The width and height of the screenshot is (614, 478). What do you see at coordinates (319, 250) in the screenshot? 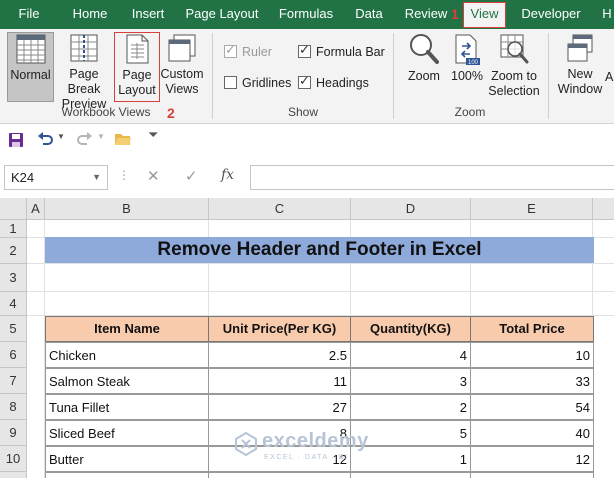
I see `sheet-title: Remove Header and Footer in Excel` at bounding box center [319, 250].